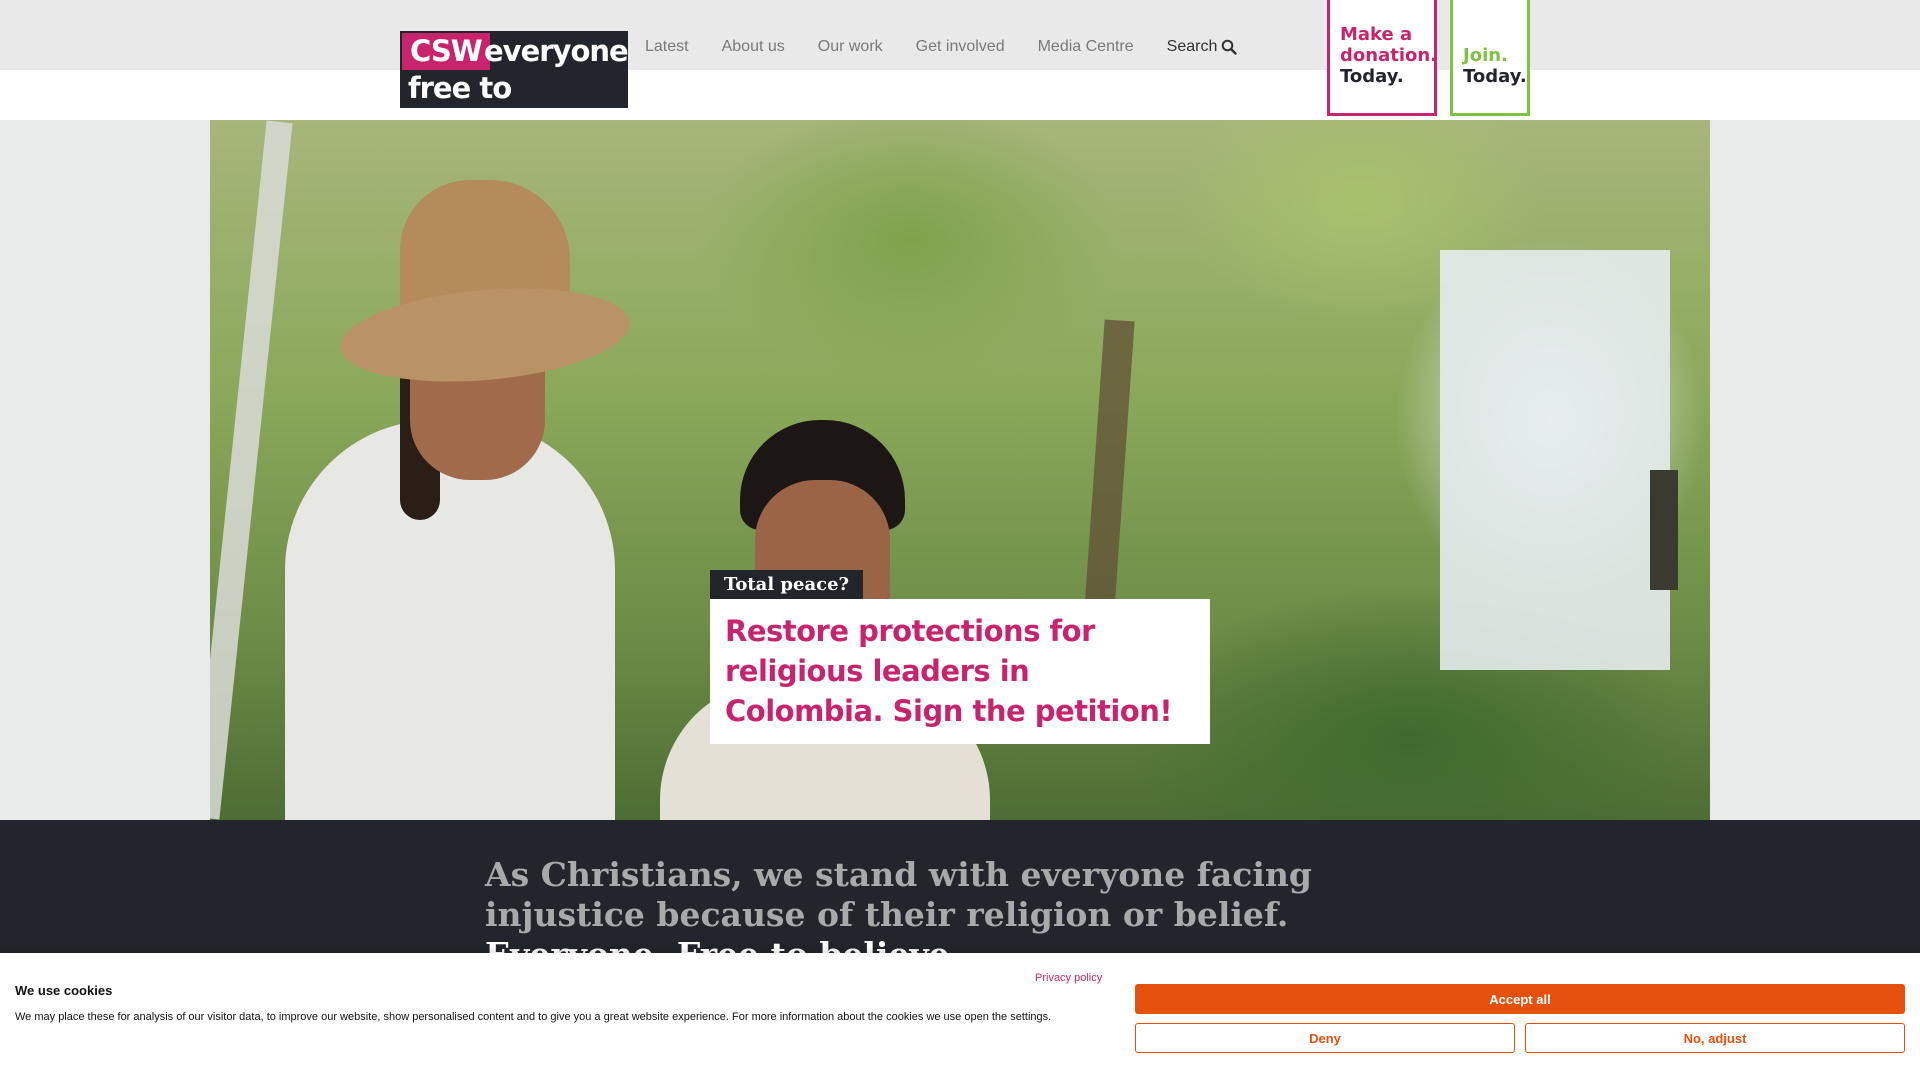 This screenshot has width=1920, height=1080. I want to click on logo-word-everyone: everyone, so click(556, 51).